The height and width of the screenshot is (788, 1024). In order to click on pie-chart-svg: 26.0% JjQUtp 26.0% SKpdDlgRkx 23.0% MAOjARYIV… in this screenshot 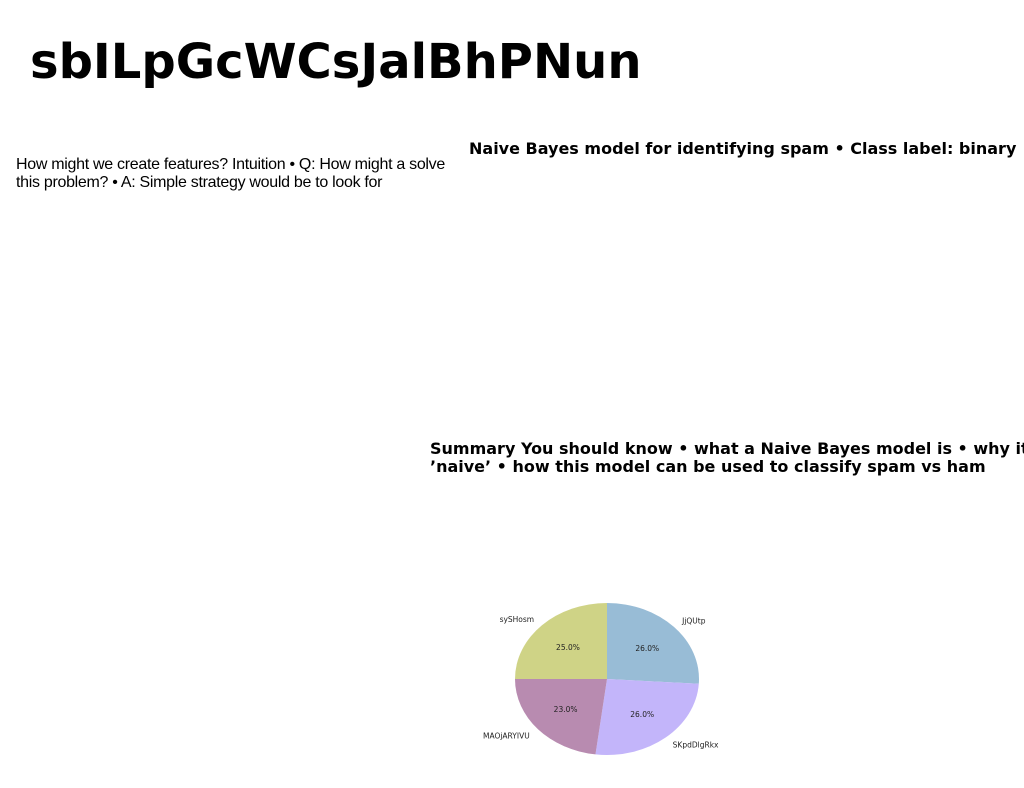, I will do `click(601, 679)`.